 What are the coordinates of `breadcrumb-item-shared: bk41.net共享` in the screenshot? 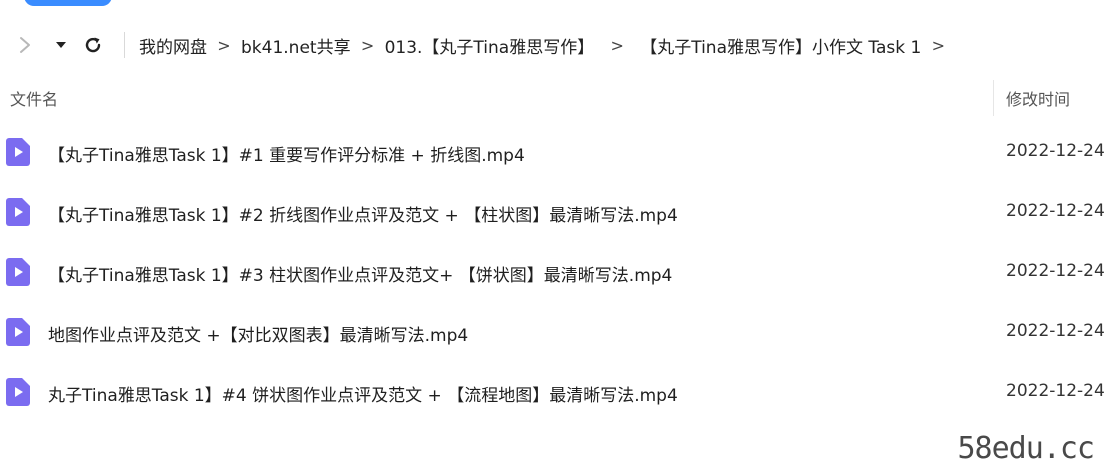 It's located at (296, 45).